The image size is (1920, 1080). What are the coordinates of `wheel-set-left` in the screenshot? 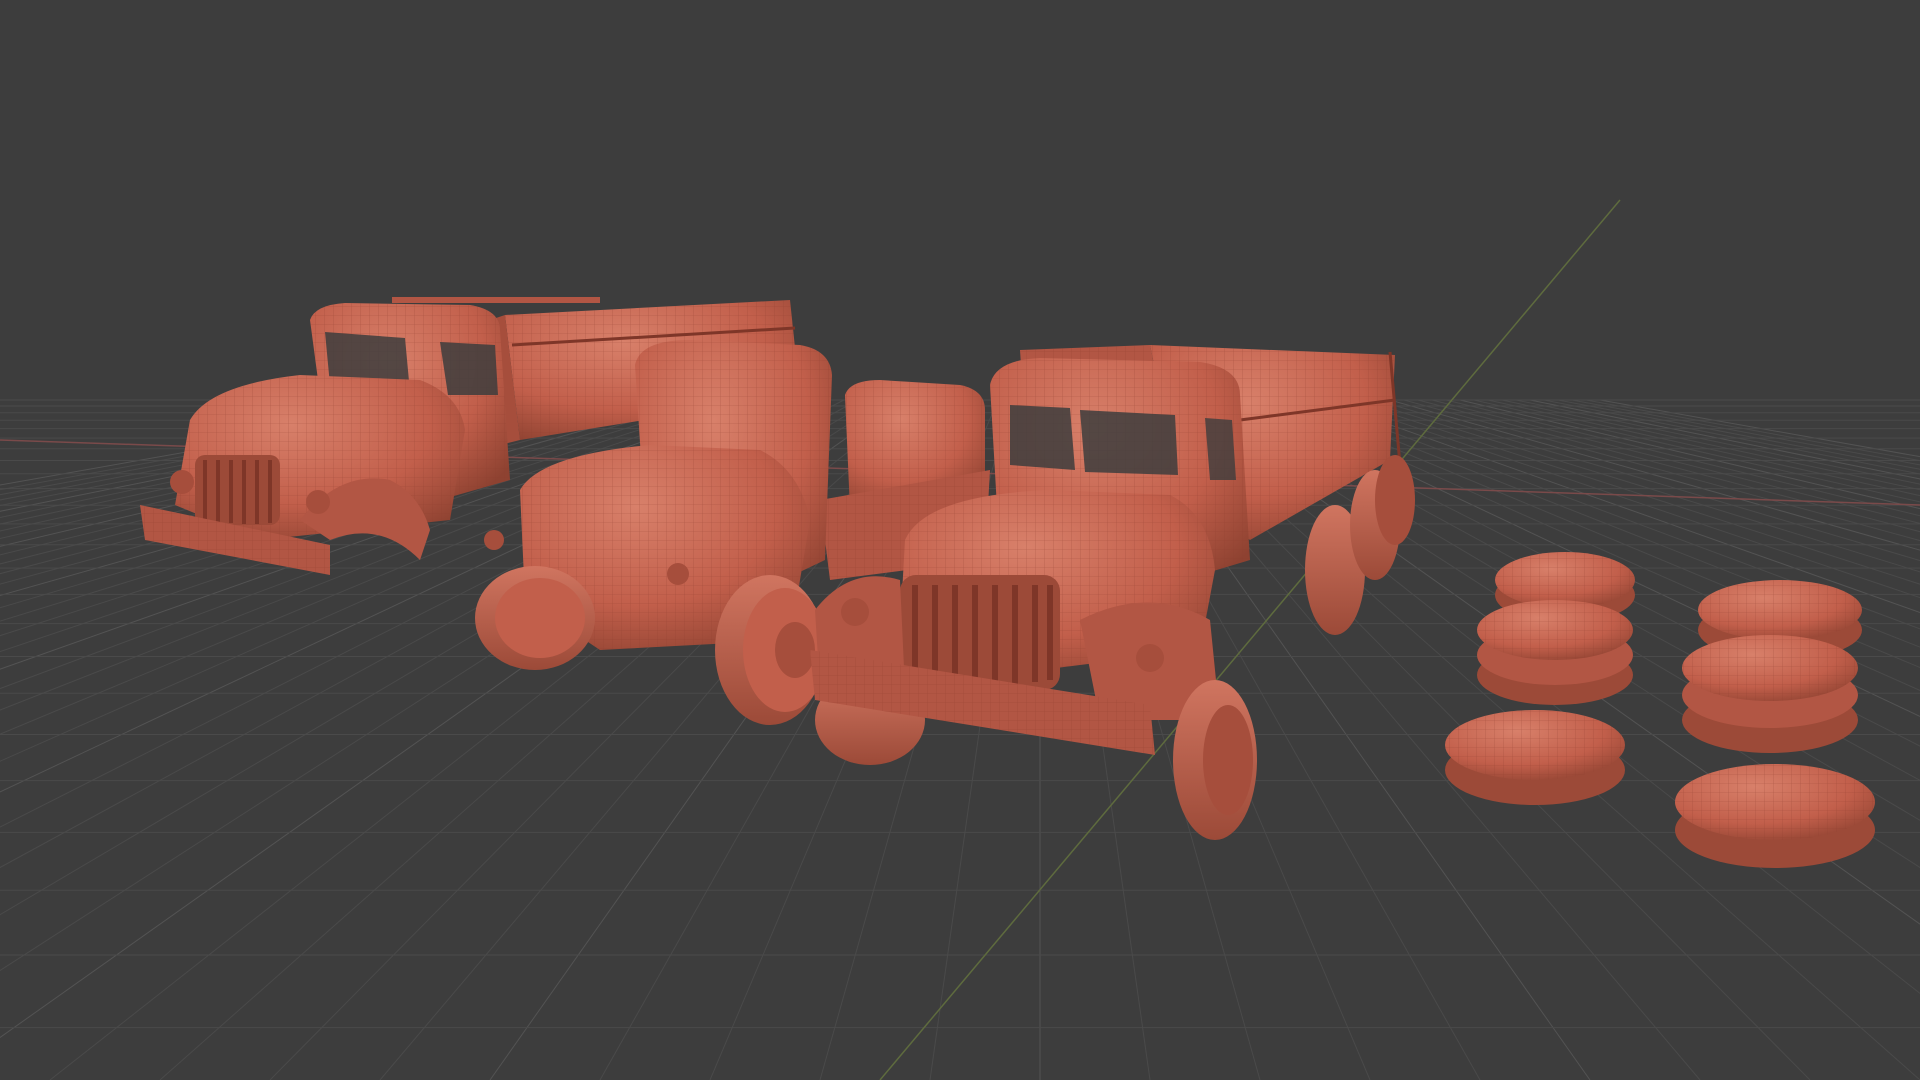 It's located at (1540, 678).